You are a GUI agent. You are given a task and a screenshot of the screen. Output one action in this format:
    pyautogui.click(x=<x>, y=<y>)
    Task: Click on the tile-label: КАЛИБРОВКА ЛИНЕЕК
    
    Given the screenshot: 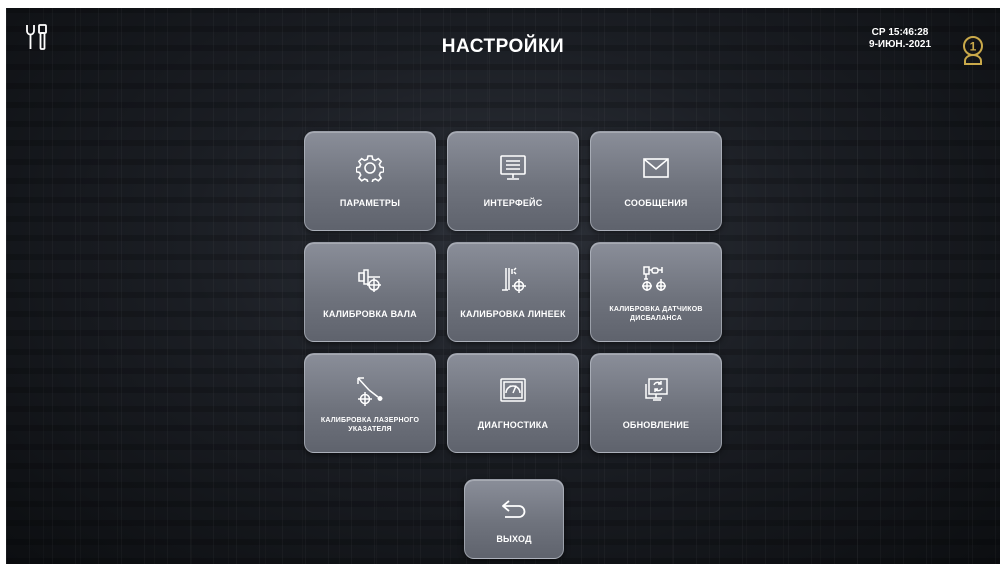 What is the action you would take?
    pyautogui.click(x=513, y=314)
    